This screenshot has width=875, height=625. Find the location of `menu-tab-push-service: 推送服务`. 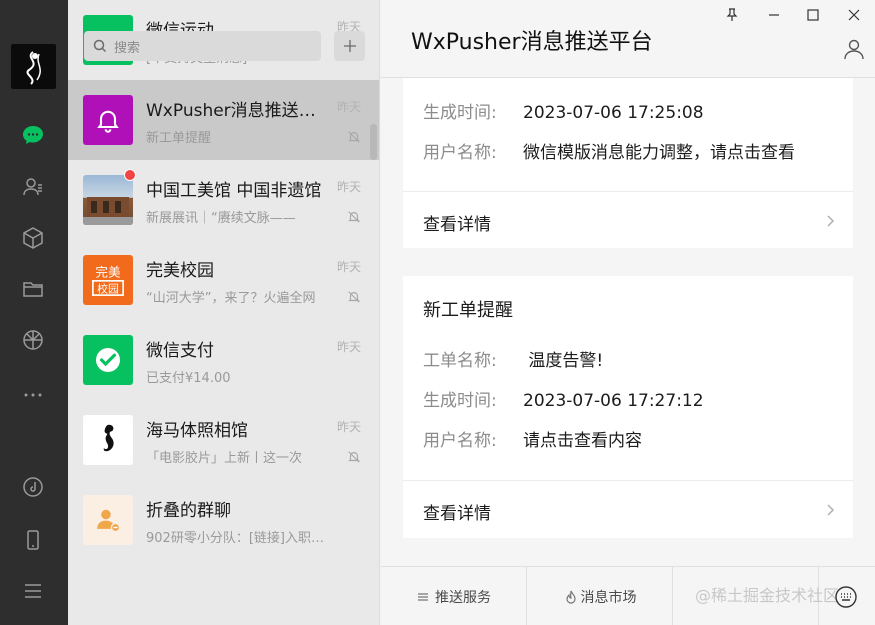

menu-tab-push-service: 推送服务 is located at coordinates (454, 596).